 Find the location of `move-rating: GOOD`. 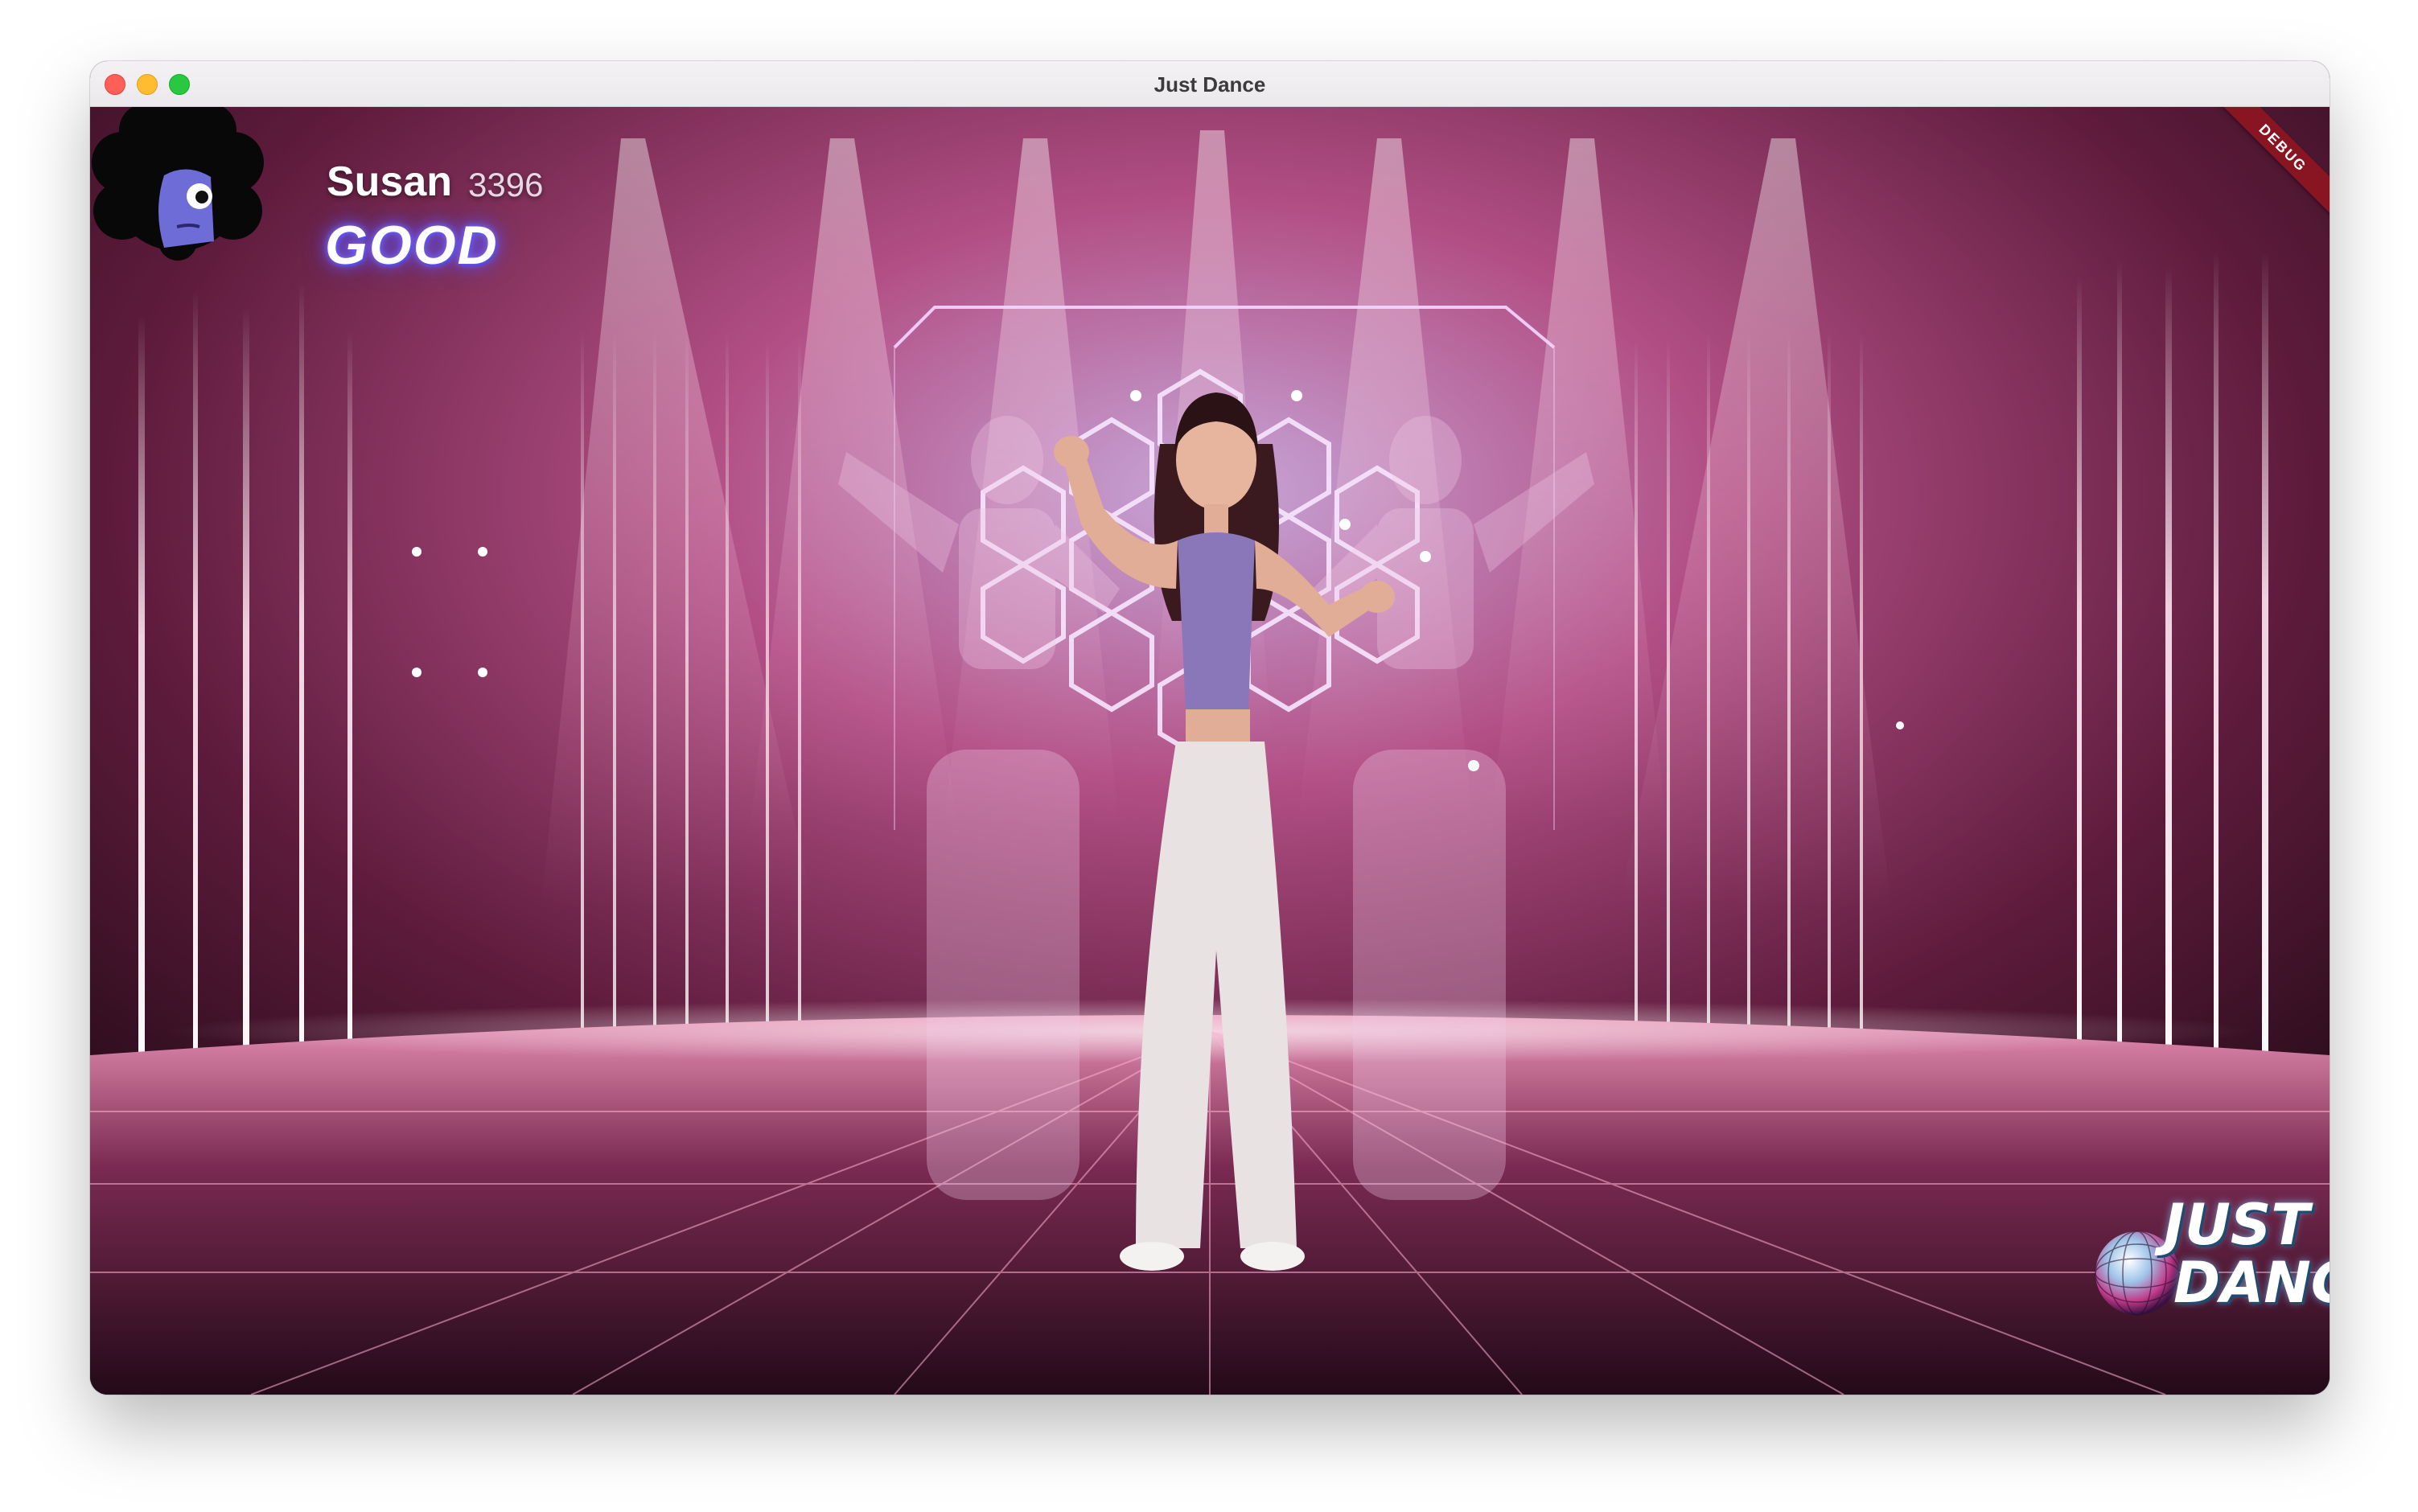

move-rating: GOOD is located at coordinates (412, 246).